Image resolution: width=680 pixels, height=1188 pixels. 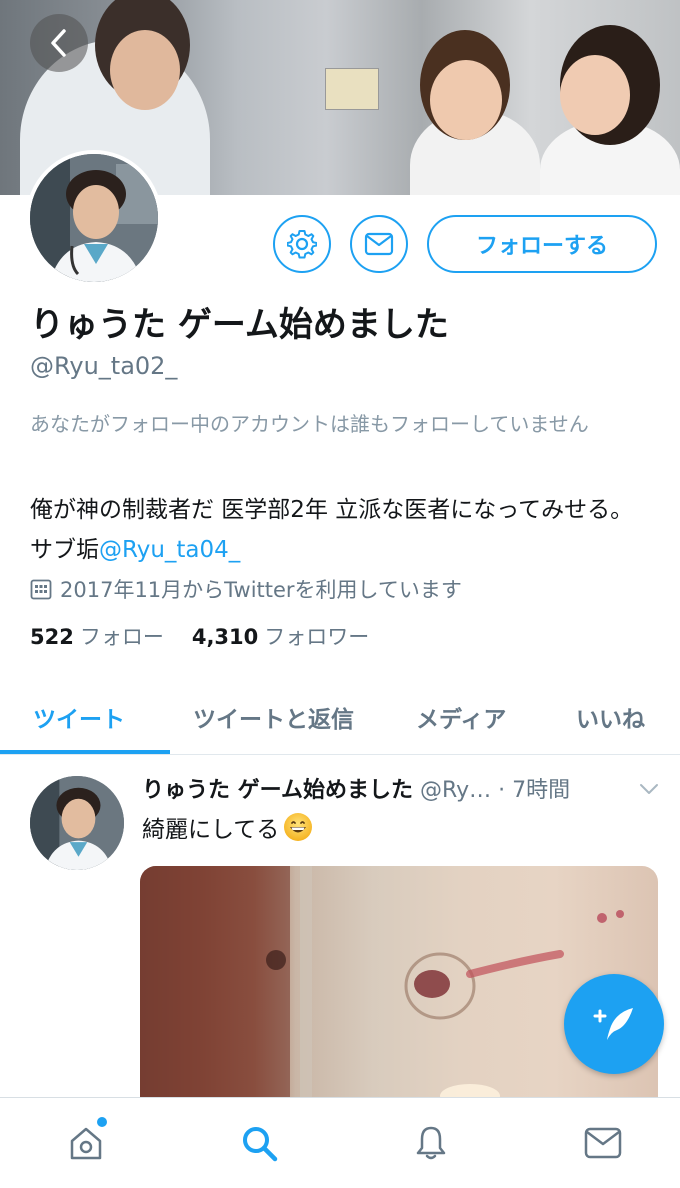 I want to click on tweet-body: 綺麗にしてる, so click(x=211, y=830).